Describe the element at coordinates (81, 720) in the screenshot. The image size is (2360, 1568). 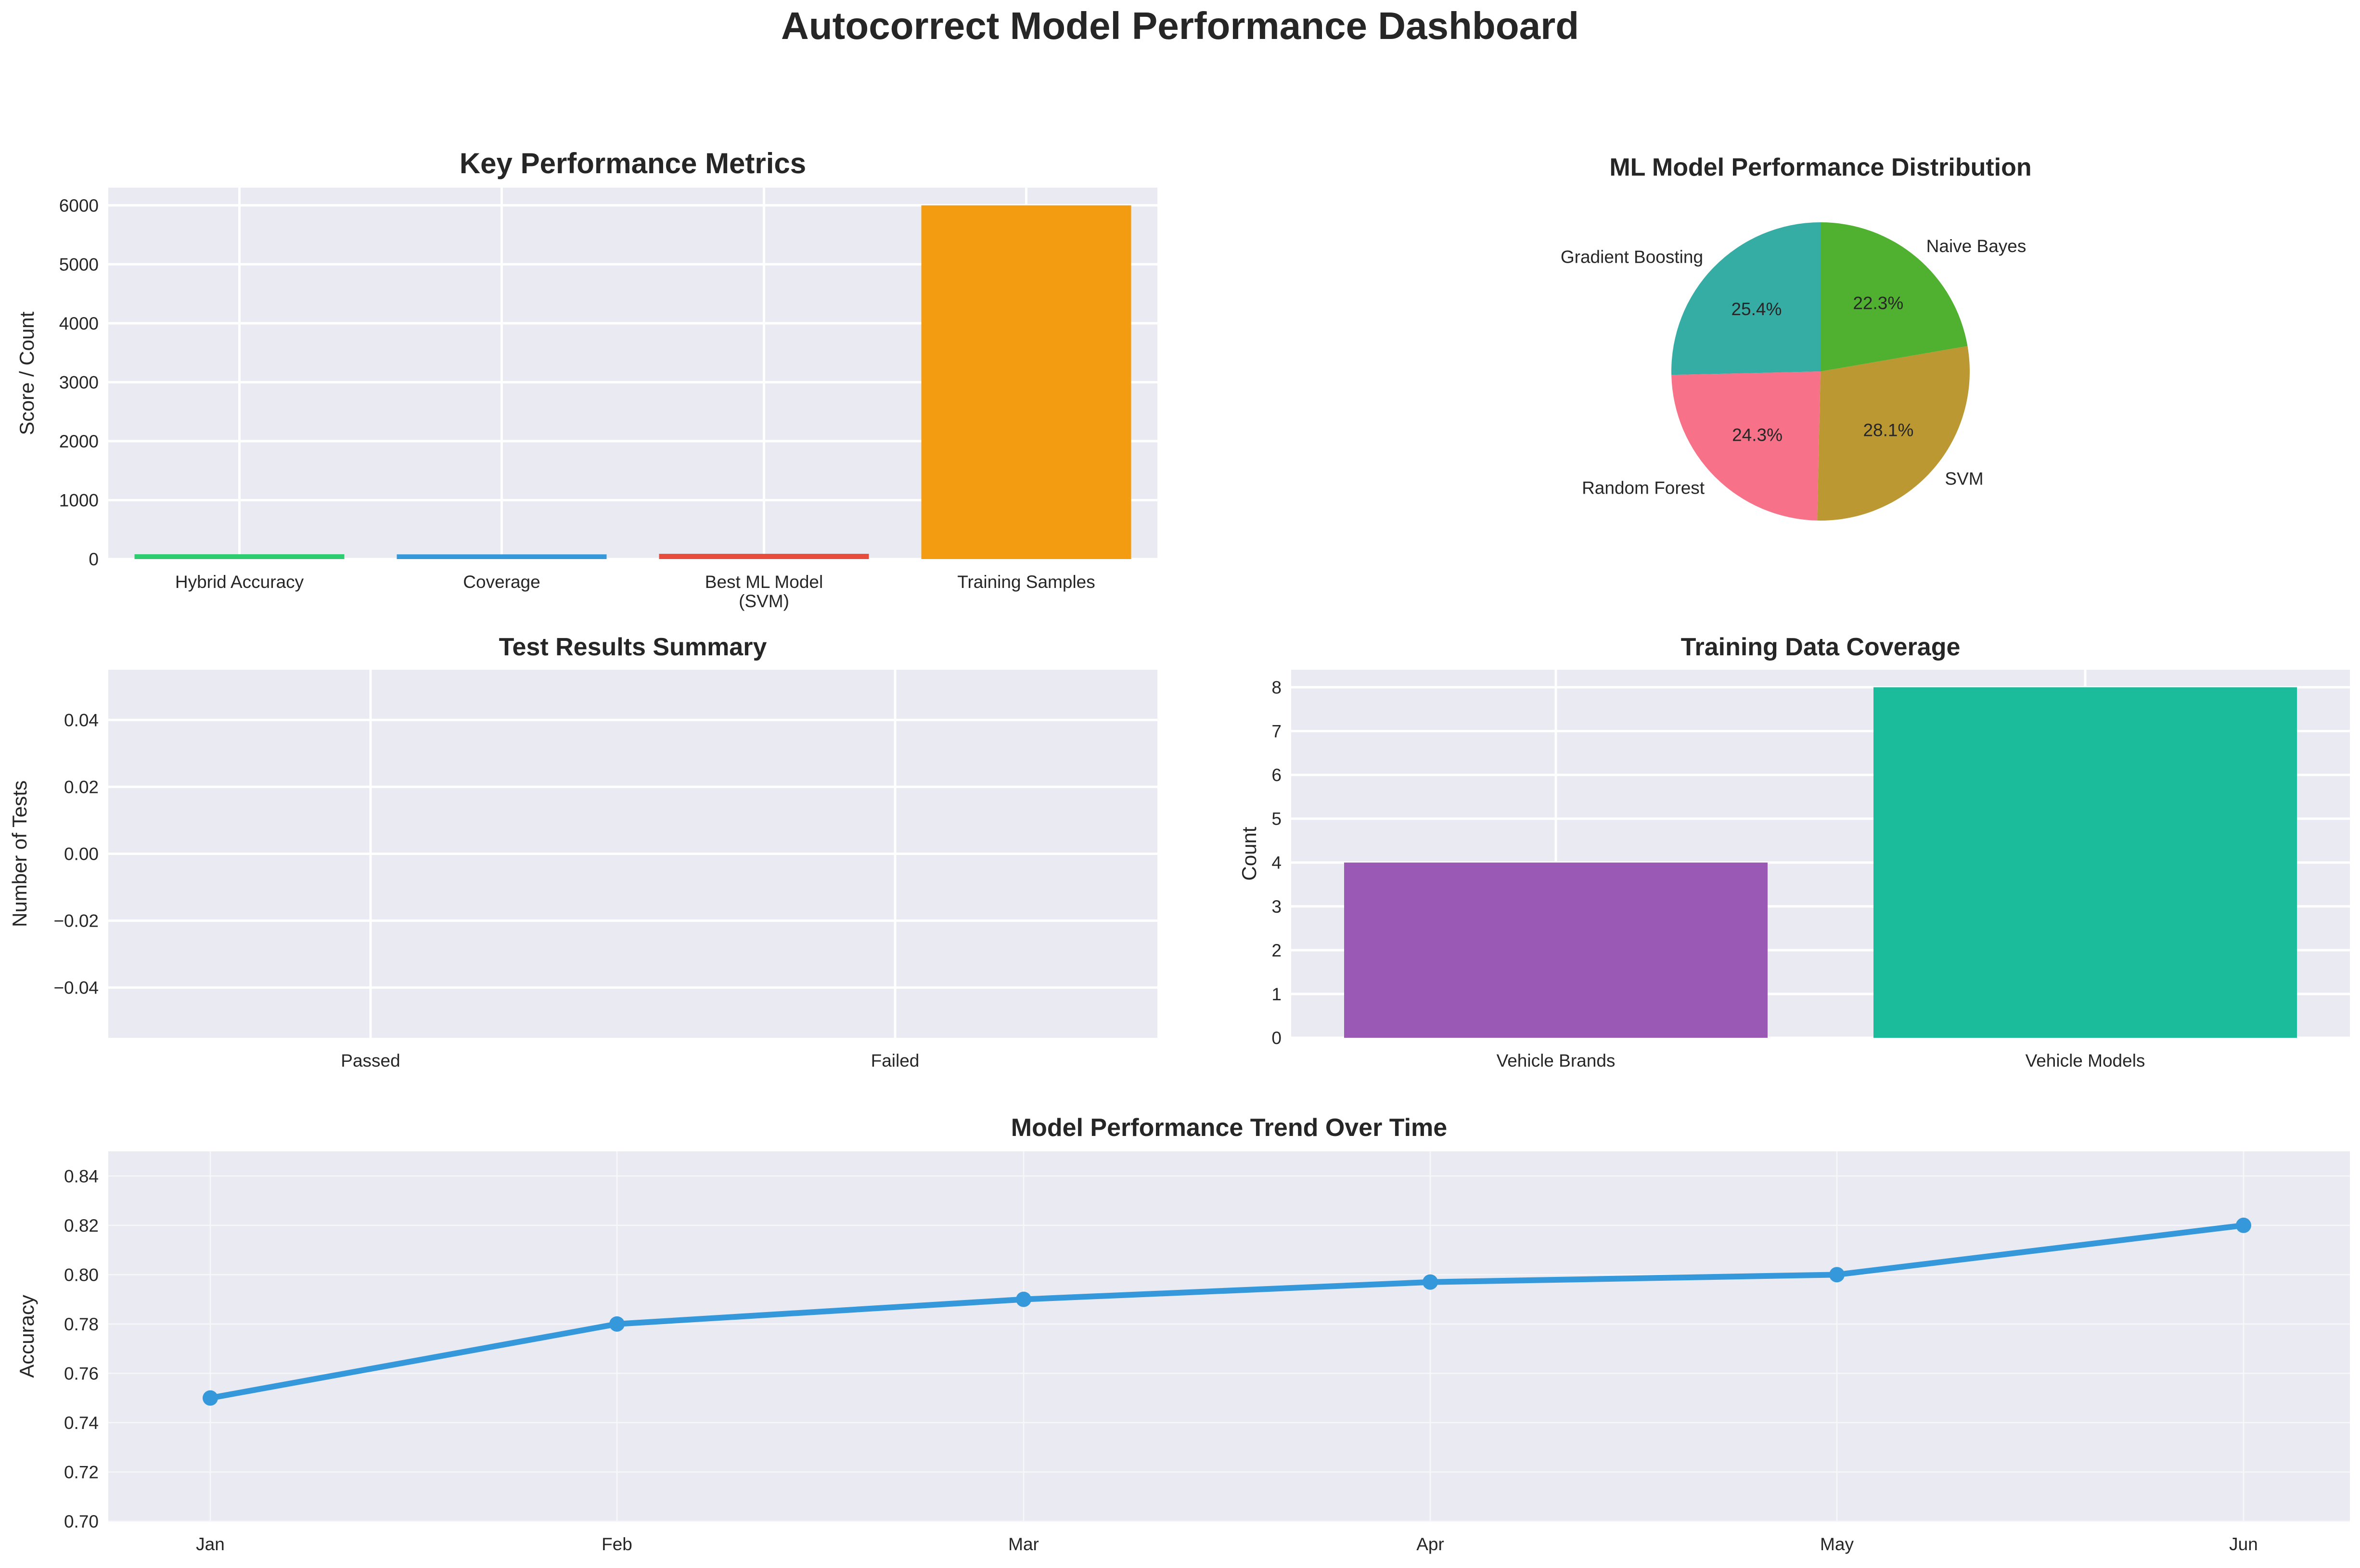
I see `y-tick-label: 0.04` at that location.